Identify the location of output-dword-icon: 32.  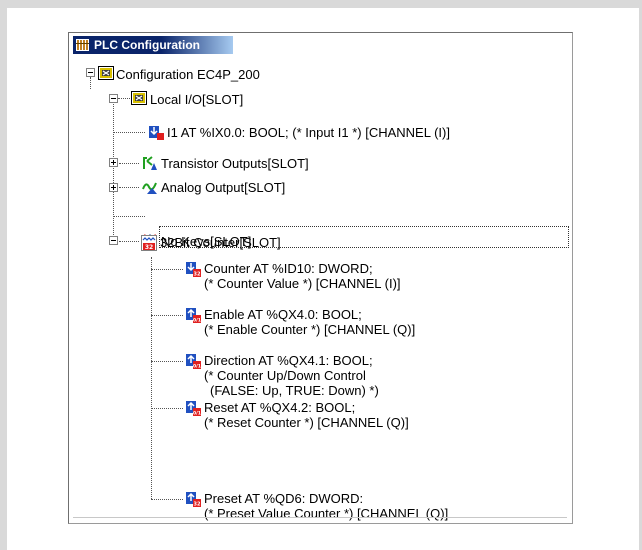
(193, 500).